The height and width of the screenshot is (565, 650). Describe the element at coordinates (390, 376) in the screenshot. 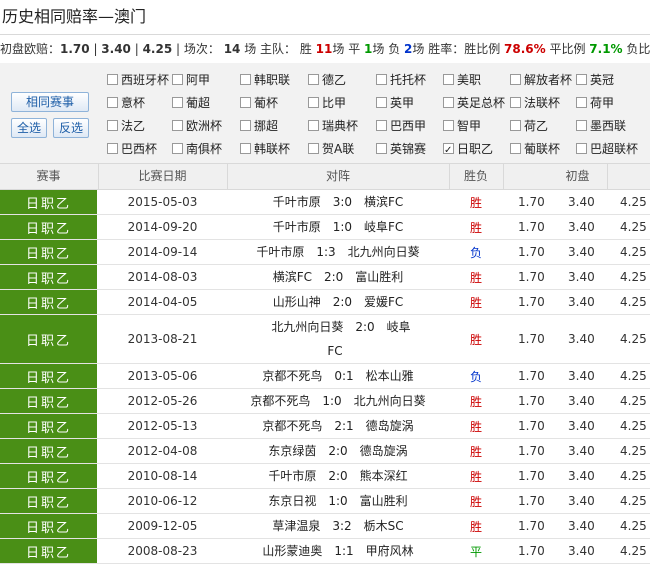

I see `away-team: 松本山雅` at that location.